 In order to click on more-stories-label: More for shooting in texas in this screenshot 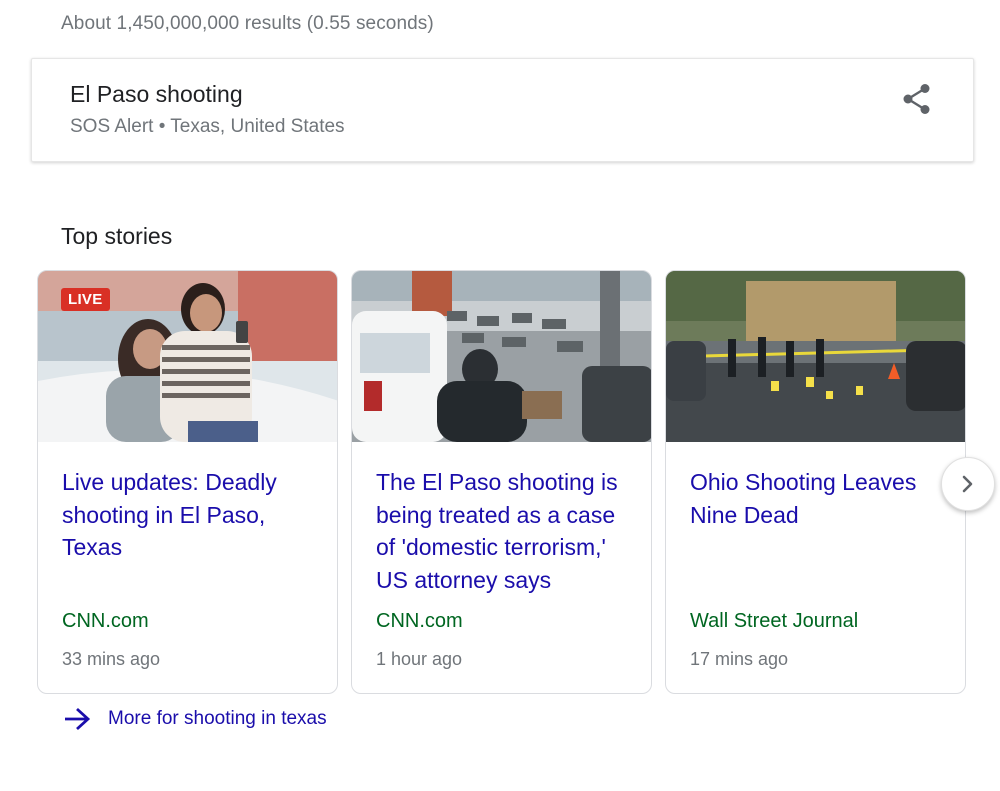, I will do `click(217, 719)`.